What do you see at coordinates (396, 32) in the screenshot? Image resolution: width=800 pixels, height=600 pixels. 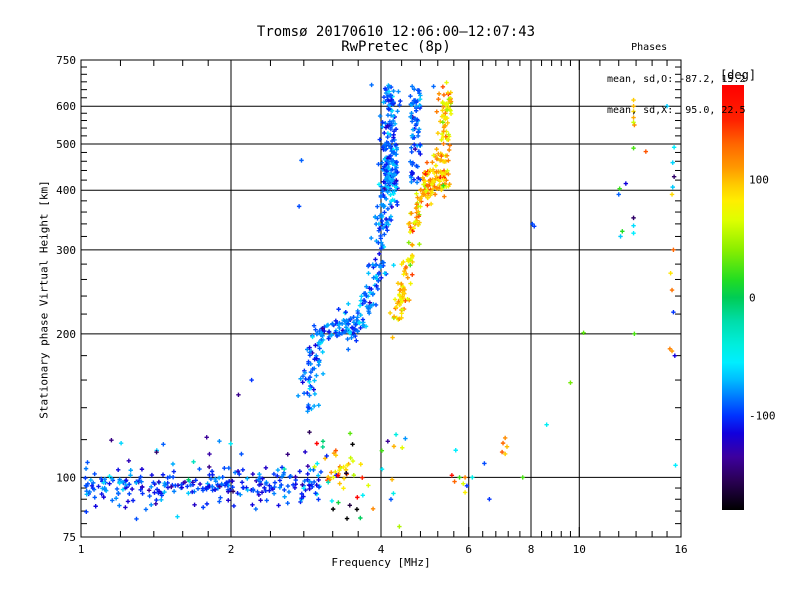 I see `plot-title: Tromsø 20170610 12:06:00–12:07:43` at bounding box center [396, 32].